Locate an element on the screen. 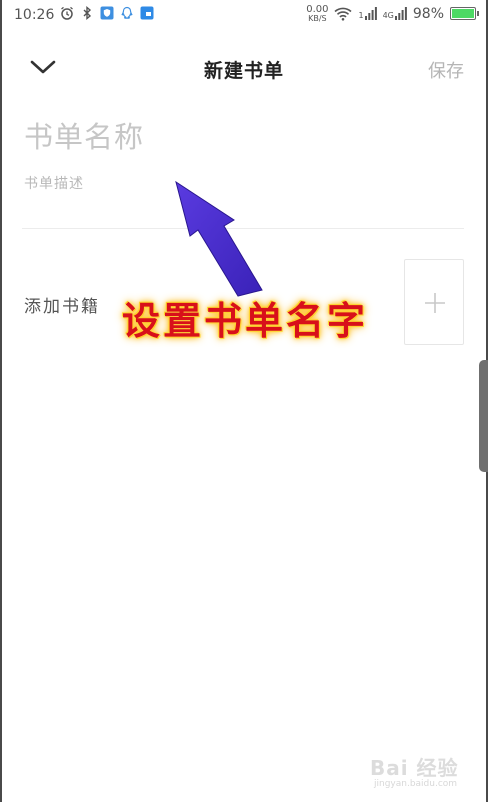 The width and height of the screenshot is (488, 802). plus-icon is located at coordinates (435, 303).